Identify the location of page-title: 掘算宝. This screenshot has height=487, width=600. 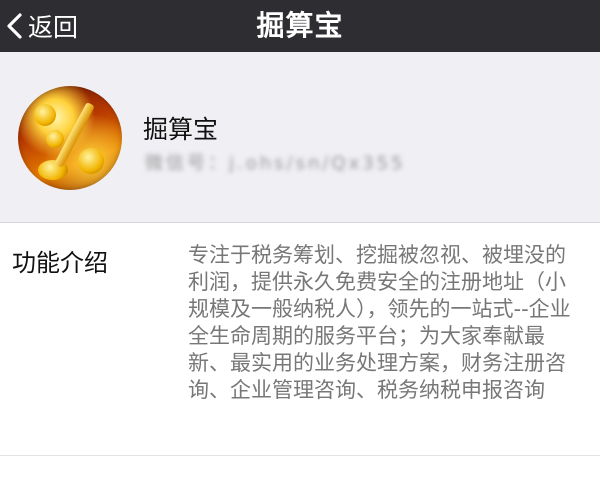
(300, 25).